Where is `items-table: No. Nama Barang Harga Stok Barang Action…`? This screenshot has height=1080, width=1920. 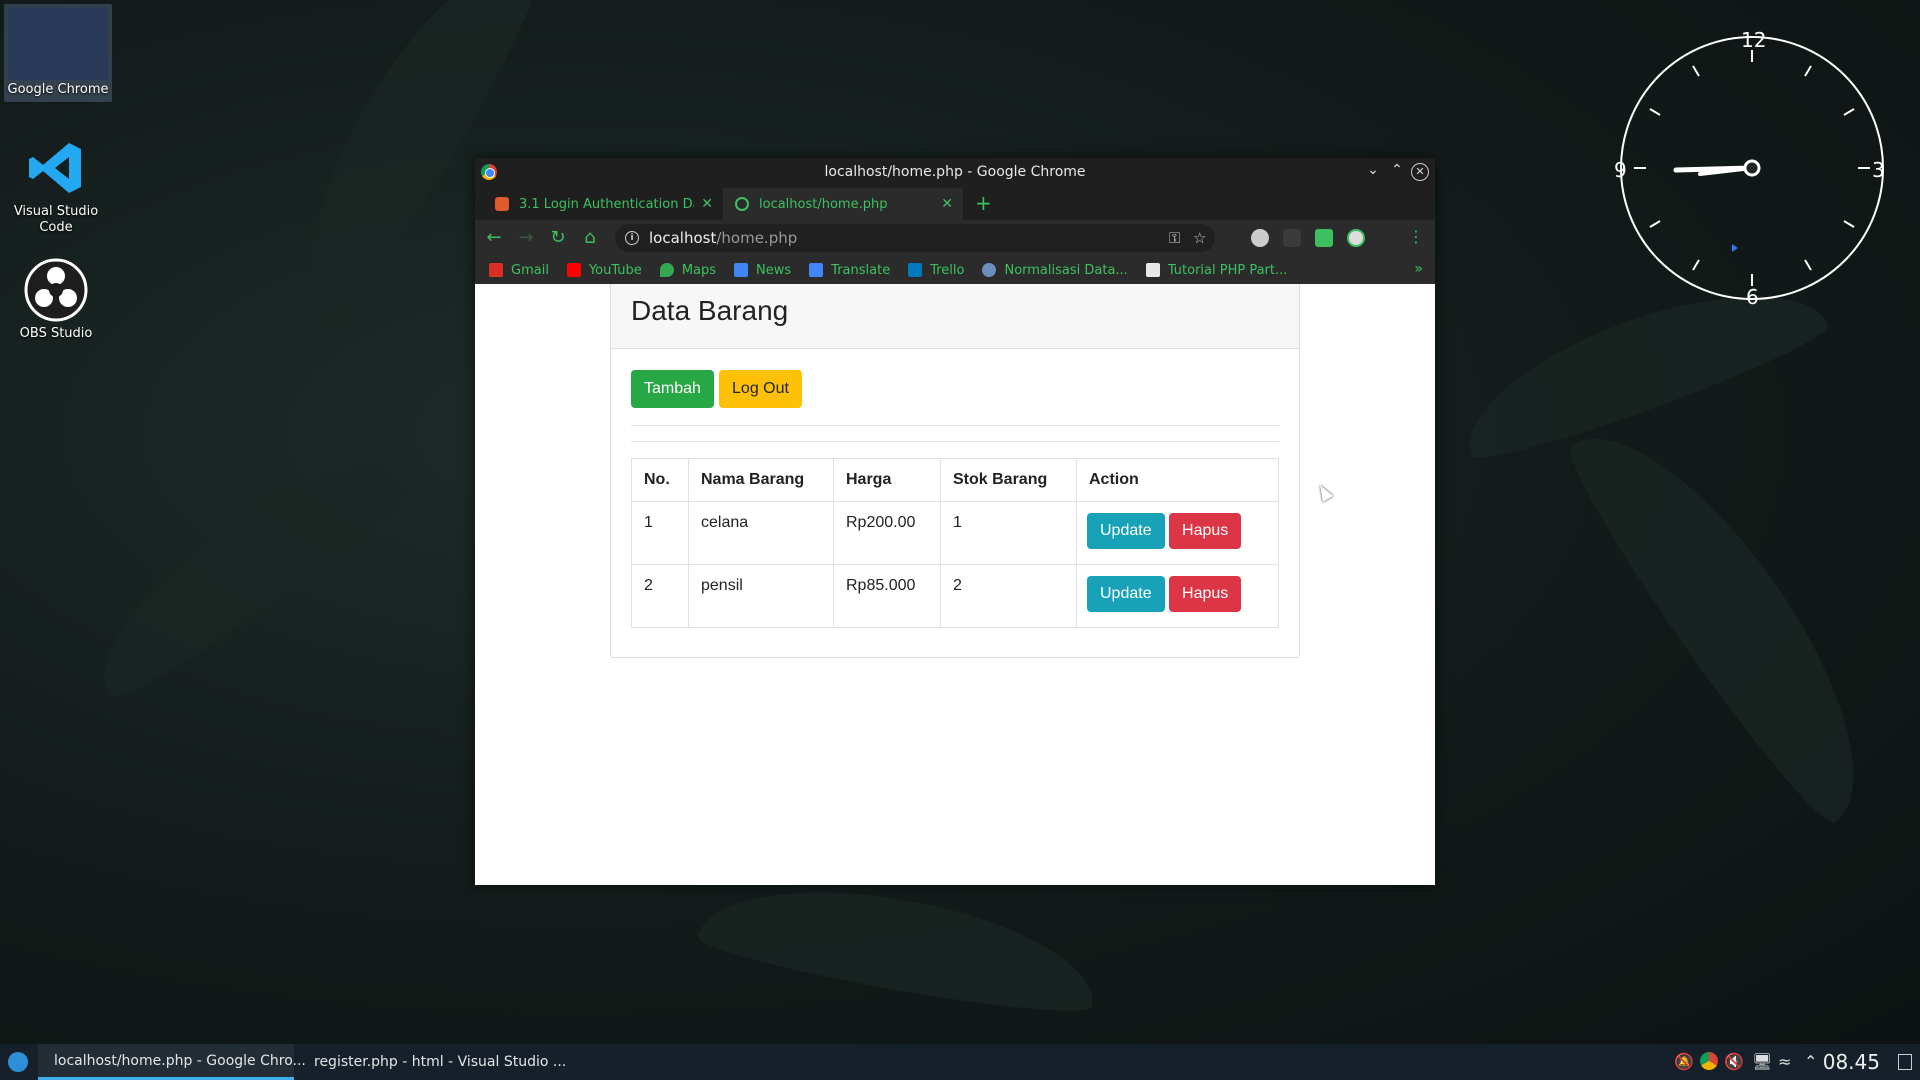 items-table: No. Nama Barang Harga Stok Barang Action… is located at coordinates (955, 543).